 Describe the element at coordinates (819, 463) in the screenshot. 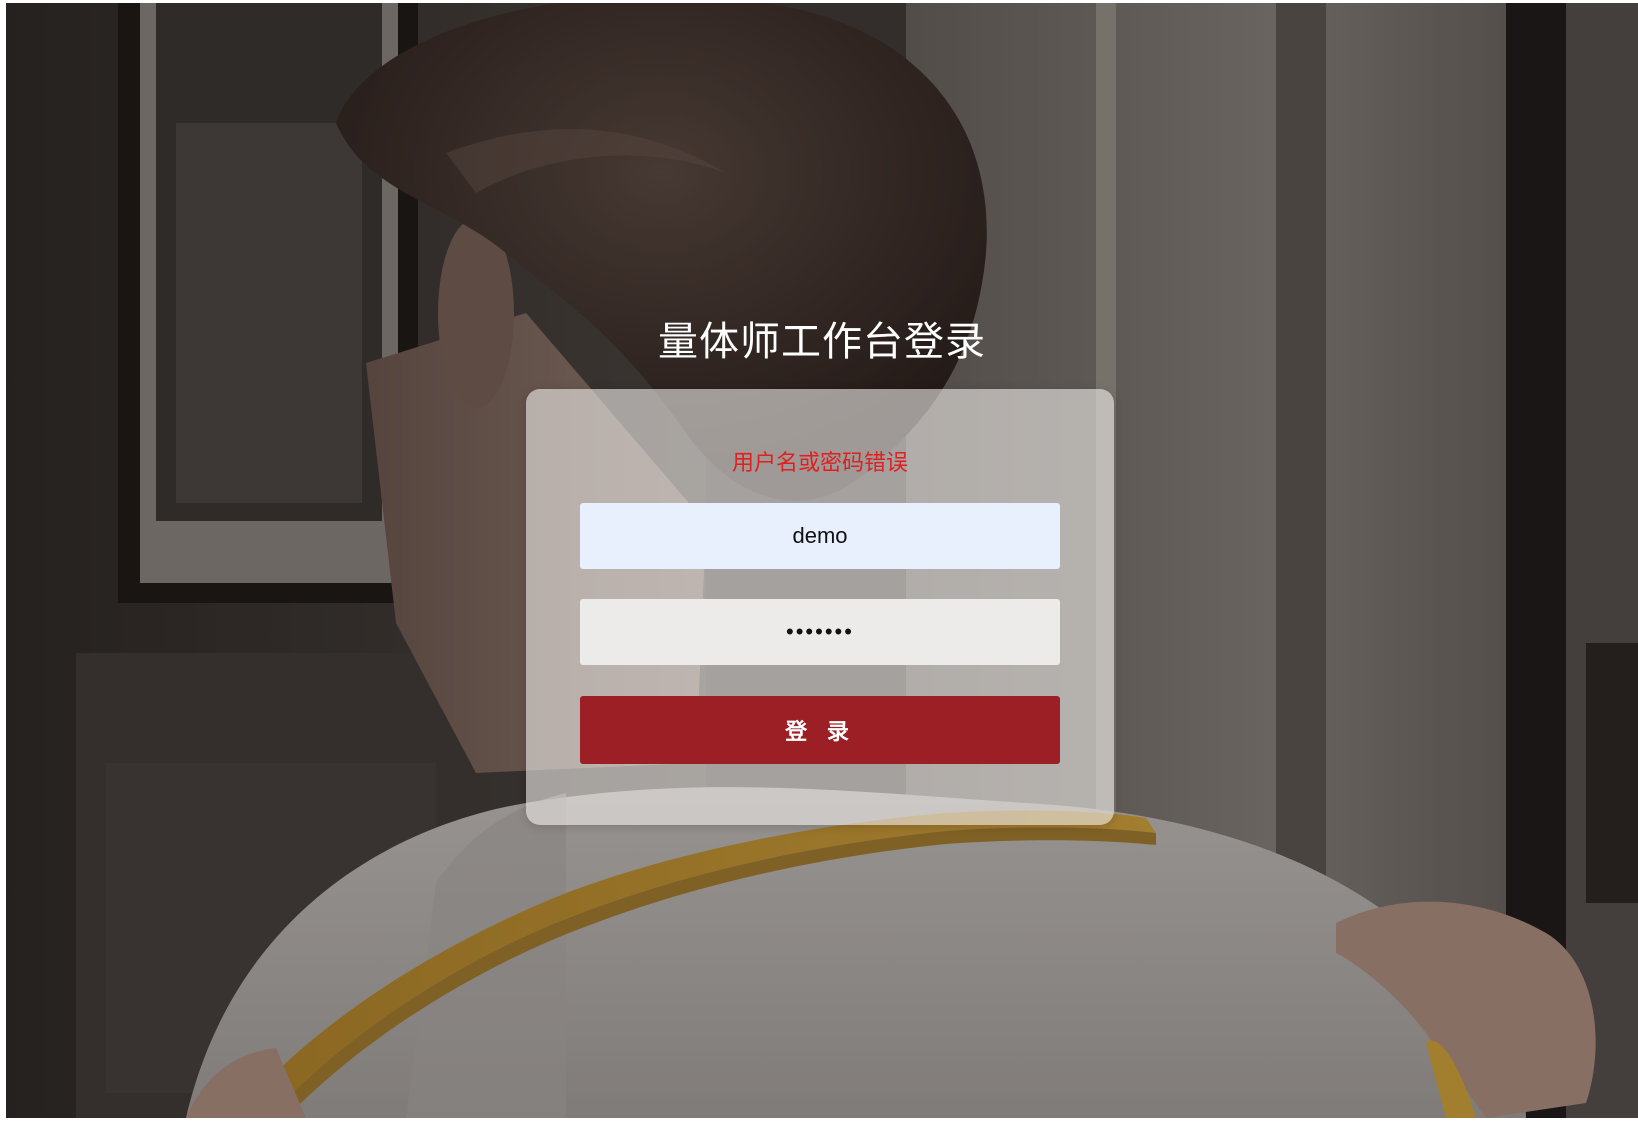

I see `error-message: 用户名或密码错误` at that location.